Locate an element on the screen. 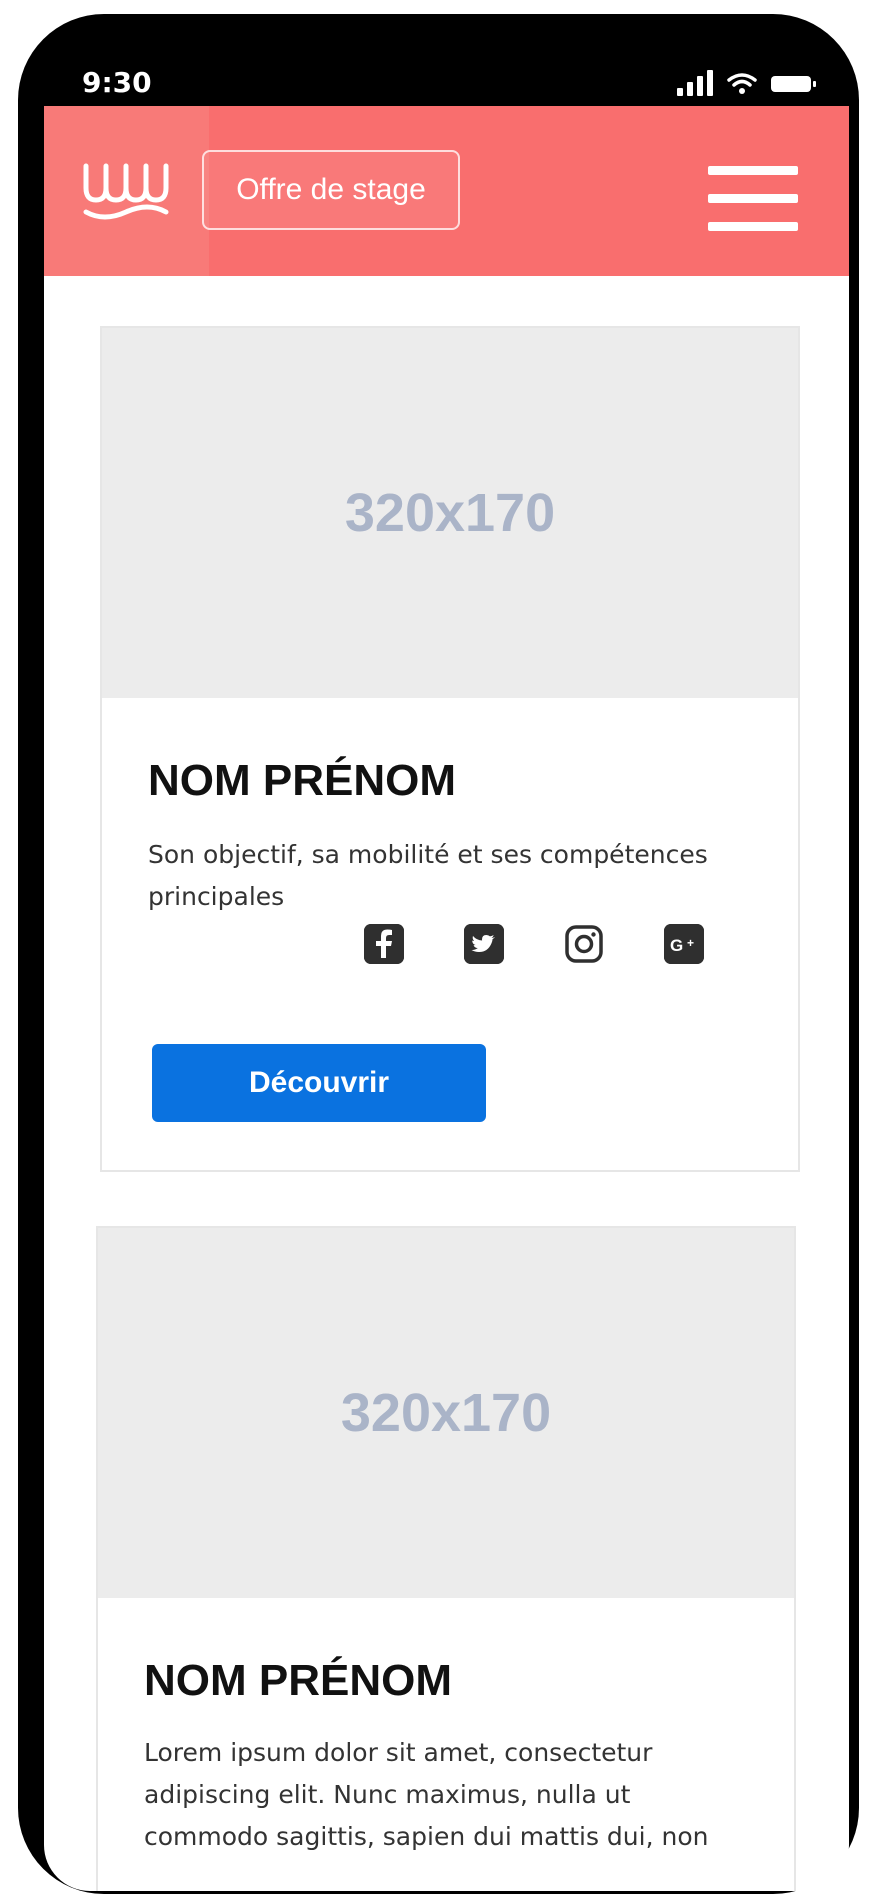 This screenshot has height=1898, width=877. google-plus-icon: G + is located at coordinates (684, 944).